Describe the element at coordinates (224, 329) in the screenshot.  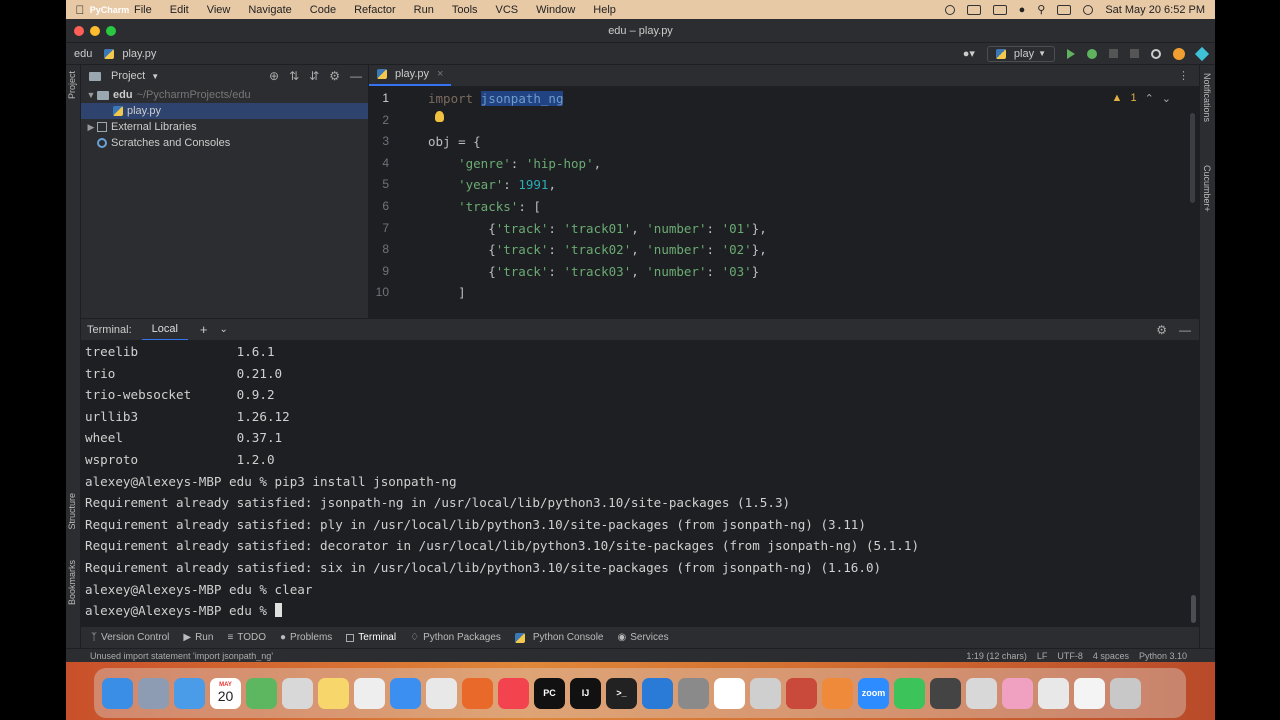
I see `chevron-down-icon: ⌄` at that location.